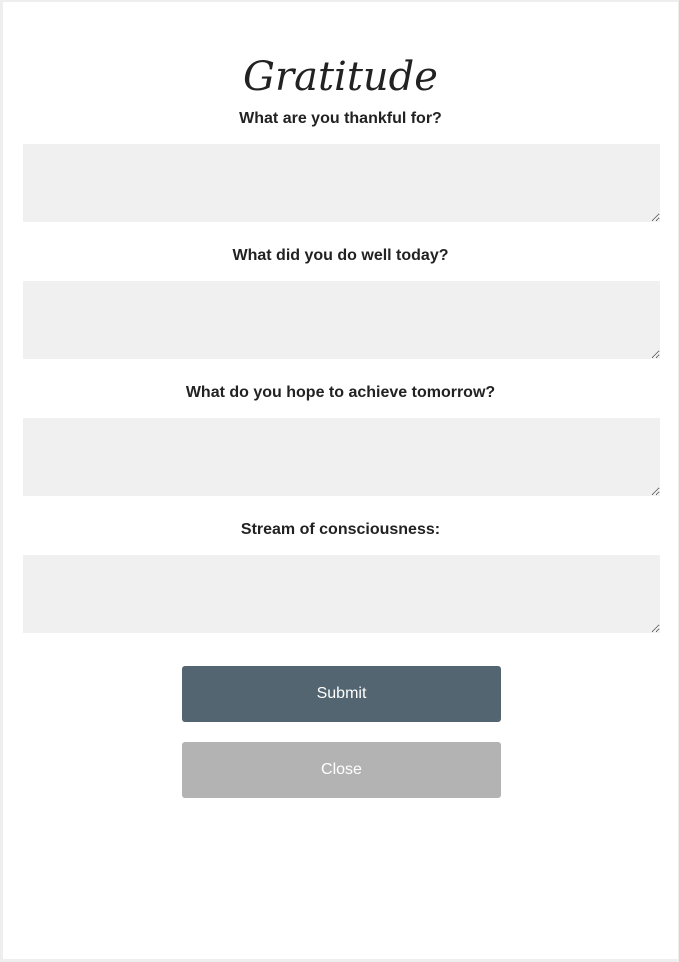 The image size is (679, 962). I want to click on did-well-textarea, so click(341, 320).